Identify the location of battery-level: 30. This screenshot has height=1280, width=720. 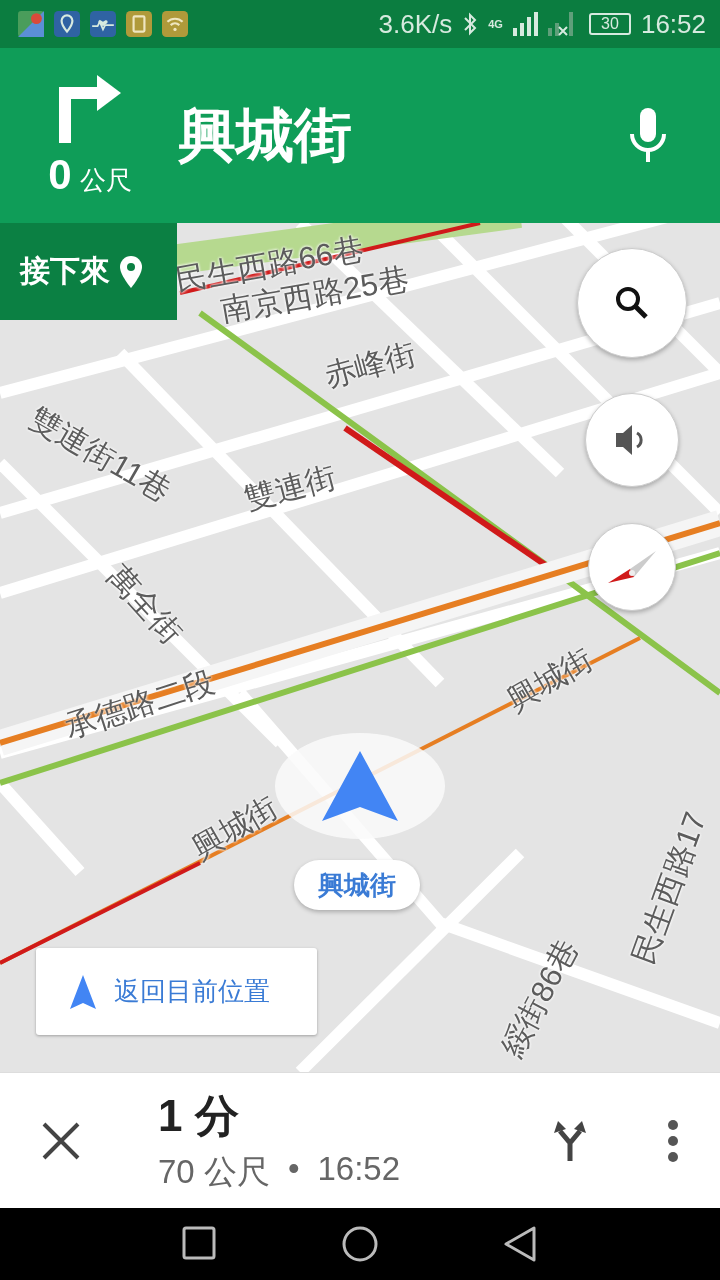
(609, 24).